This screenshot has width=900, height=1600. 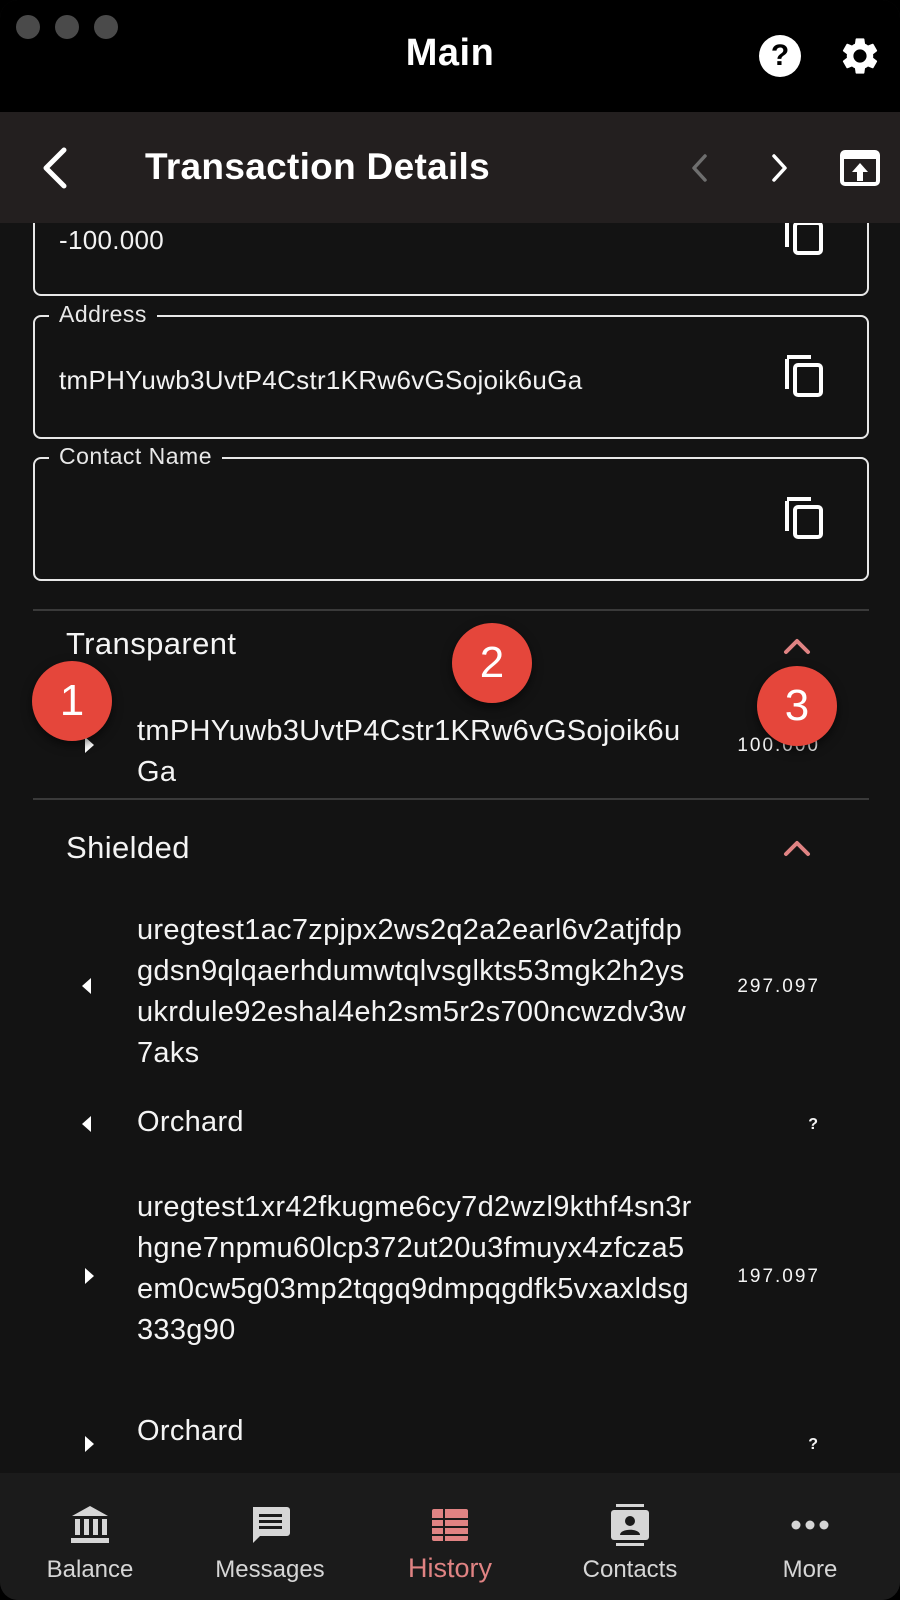 What do you see at coordinates (810, 1525) in the screenshot?
I see `more-icon` at bounding box center [810, 1525].